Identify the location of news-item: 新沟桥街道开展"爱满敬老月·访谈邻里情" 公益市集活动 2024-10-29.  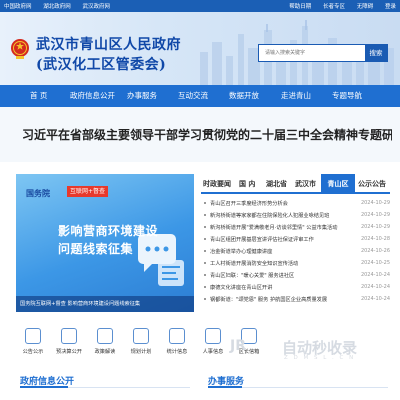
(295, 227).